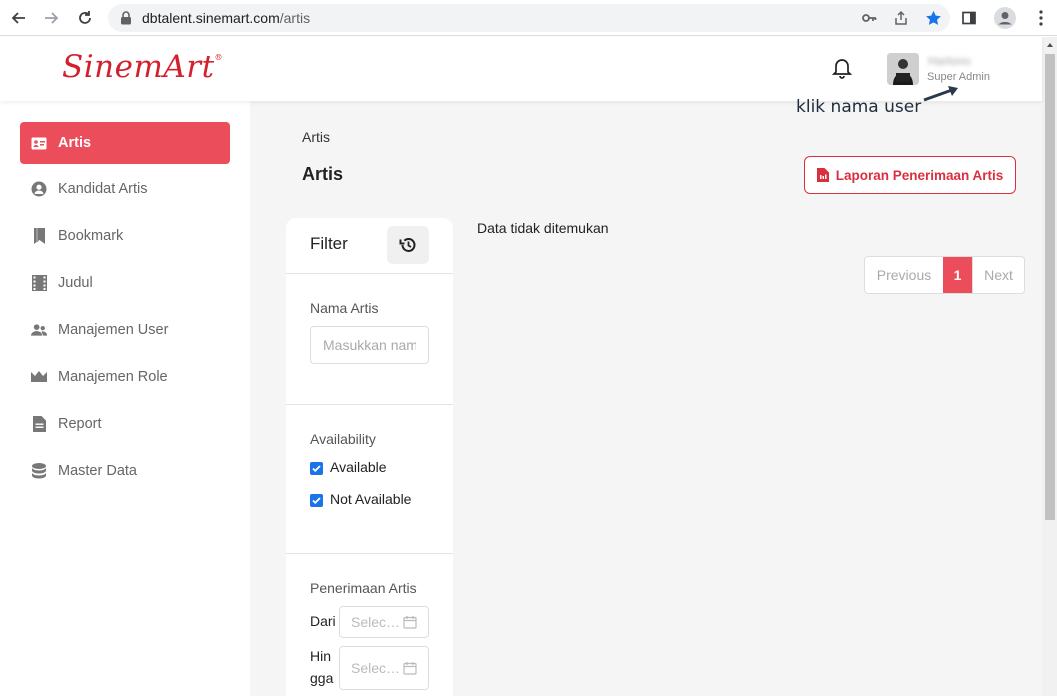 This screenshot has width=1057, height=696. What do you see at coordinates (295, 18) in the screenshot?
I see `url-path: /artis` at bounding box center [295, 18].